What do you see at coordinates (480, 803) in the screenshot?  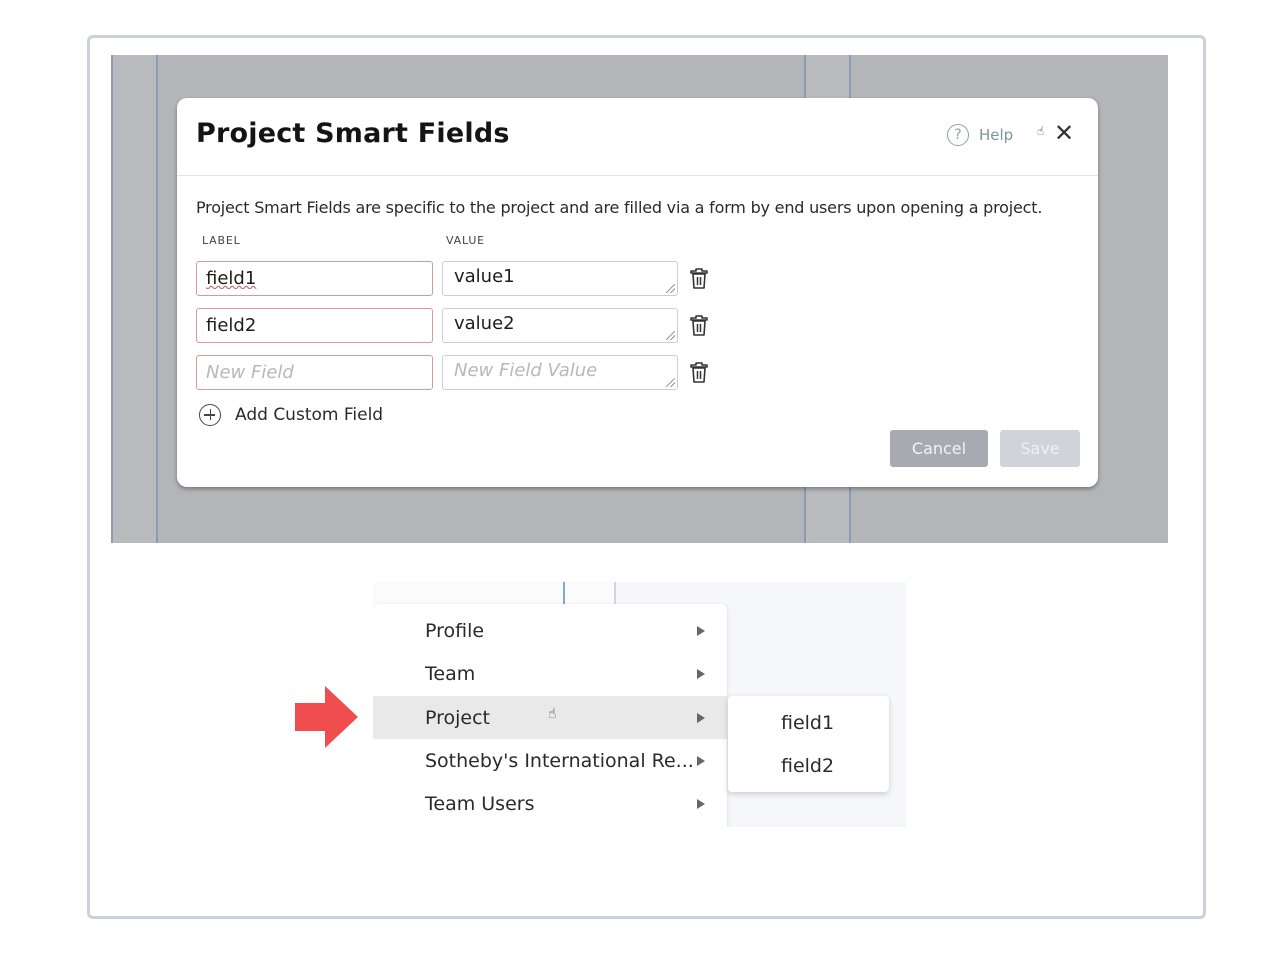 I see `menu-item-label: Team Users` at bounding box center [480, 803].